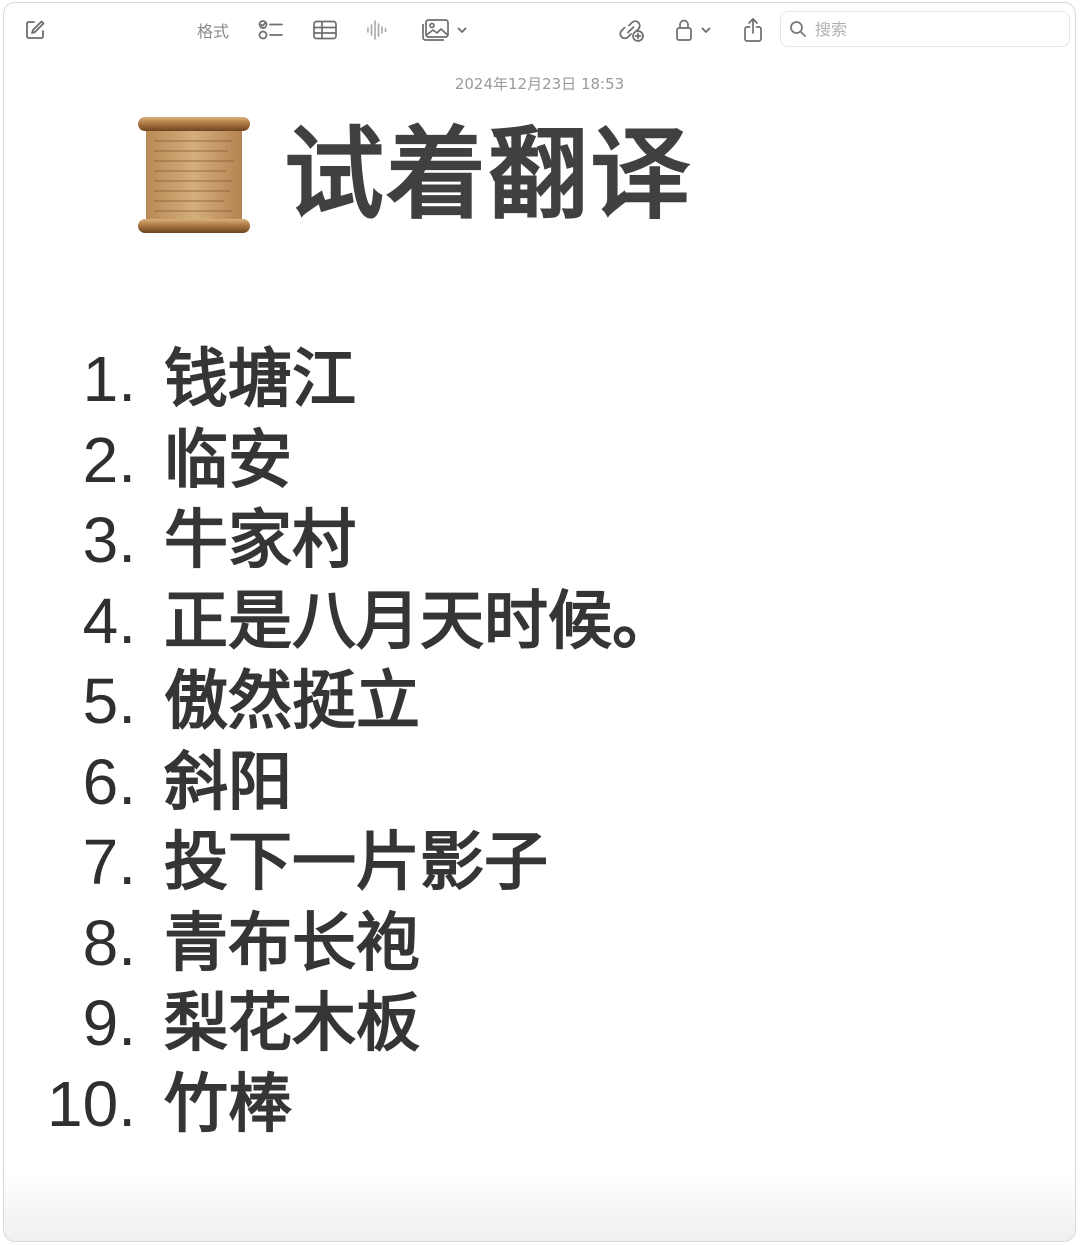 Image resolution: width=1080 pixels, height=1245 pixels. I want to click on search-icon, so click(798, 29).